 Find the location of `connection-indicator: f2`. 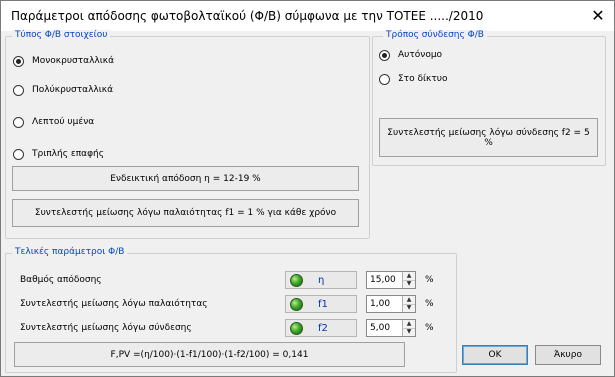

connection-indicator: f2 is located at coordinates (321, 328).